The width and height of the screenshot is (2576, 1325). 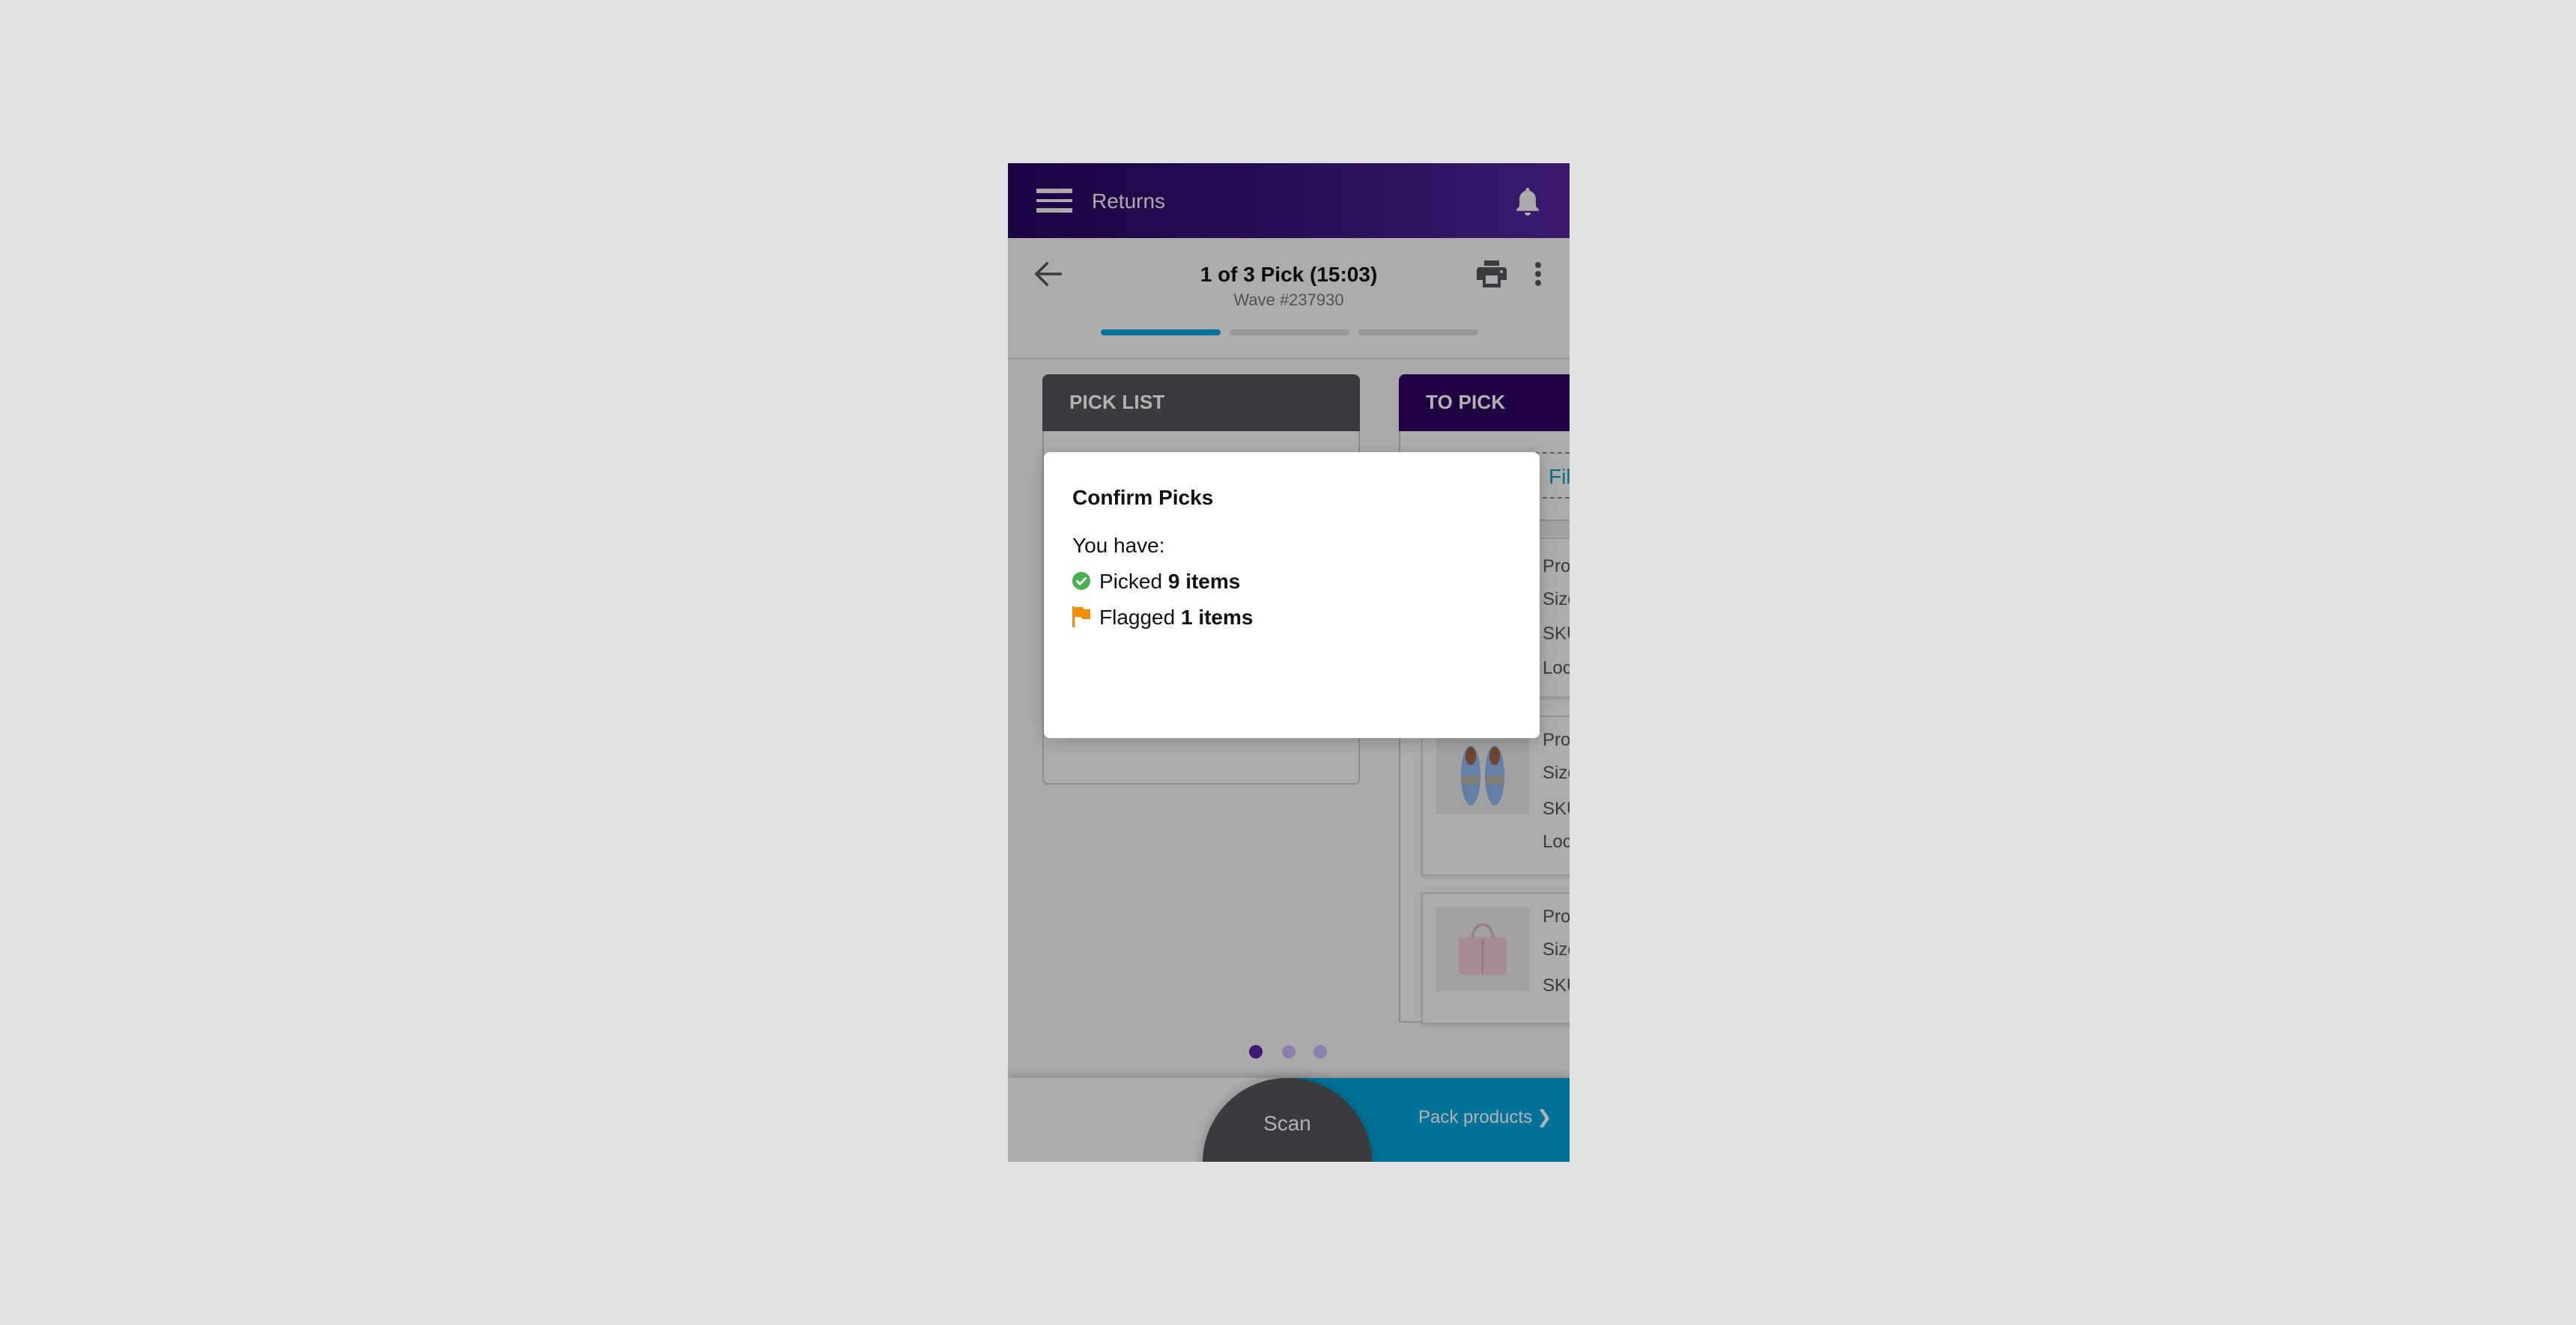 What do you see at coordinates (1081, 581) in the screenshot?
I see `check-circle-icon` at bounding box center [1081, 581].